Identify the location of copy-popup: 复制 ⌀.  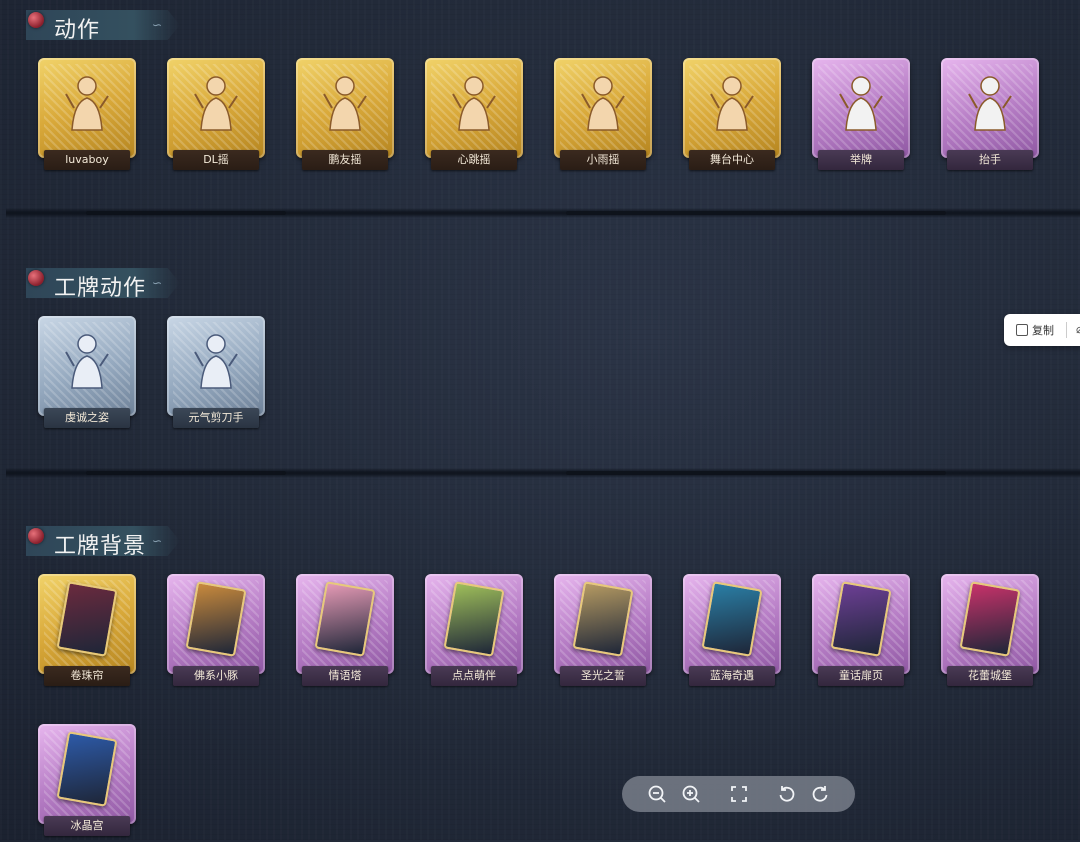
(1042, 330).